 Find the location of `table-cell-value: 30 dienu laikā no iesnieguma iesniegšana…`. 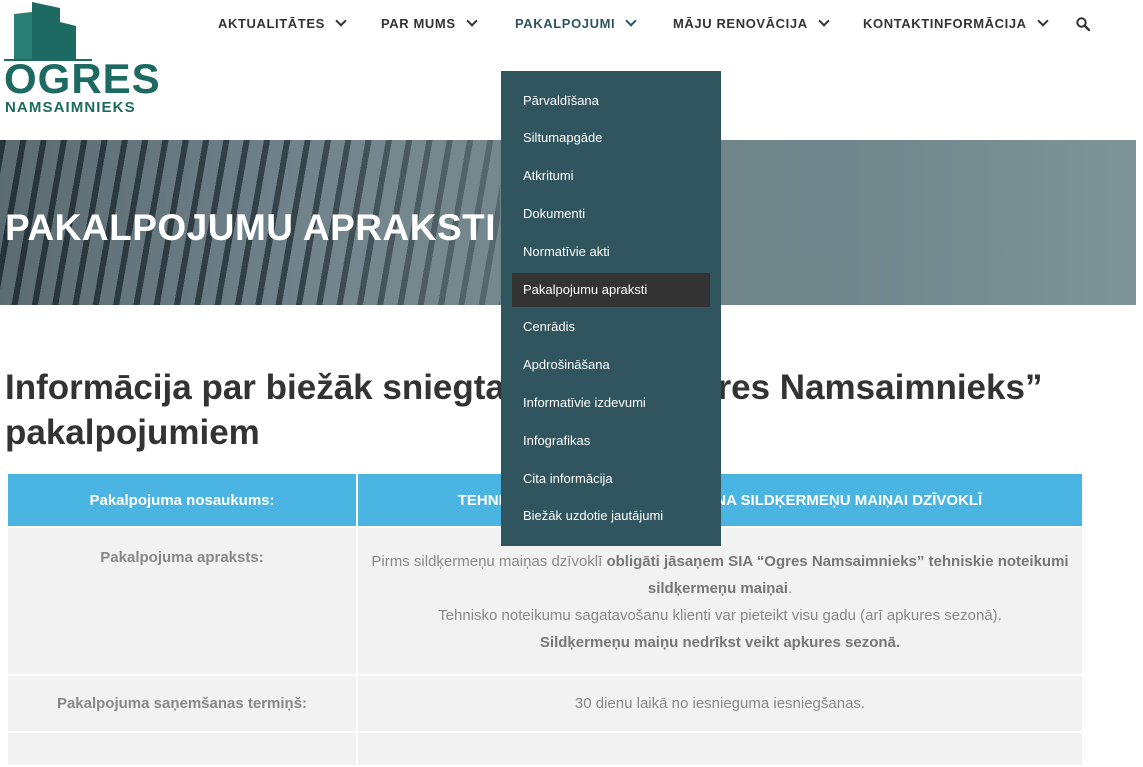

table-cell-value: 30 dienu laikā no iesnieguma iesniegšana… is located at coordinates (720, 703).